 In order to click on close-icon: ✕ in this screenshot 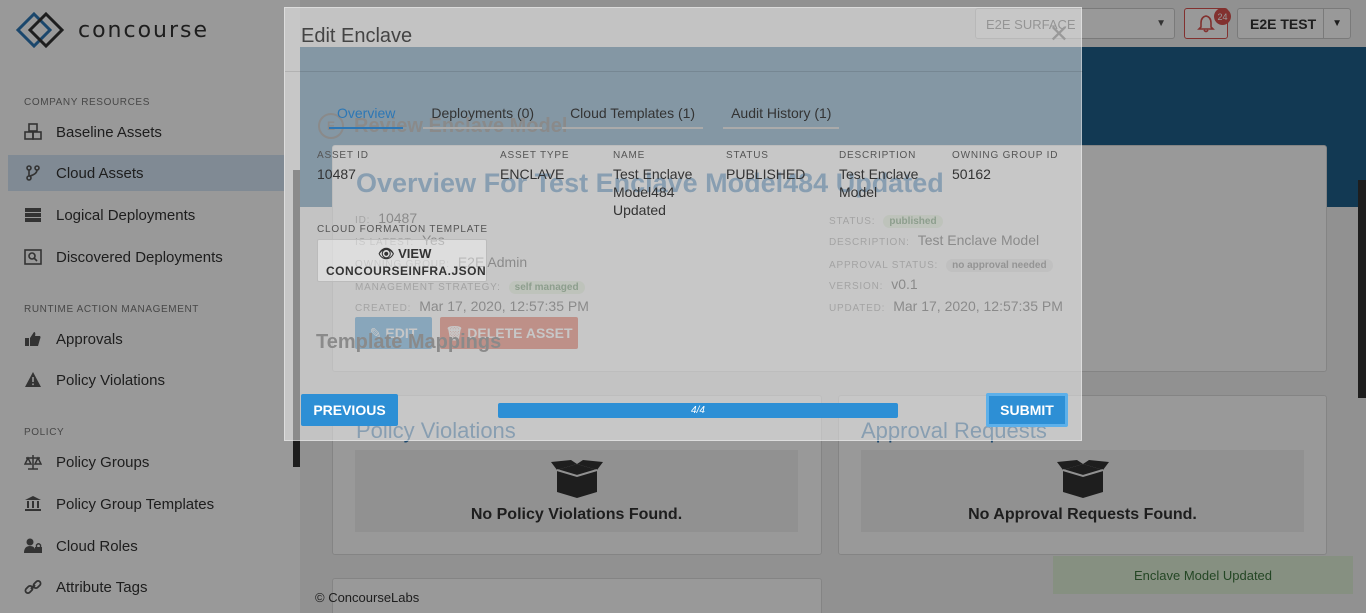, I will do `click(1059, 34)`.